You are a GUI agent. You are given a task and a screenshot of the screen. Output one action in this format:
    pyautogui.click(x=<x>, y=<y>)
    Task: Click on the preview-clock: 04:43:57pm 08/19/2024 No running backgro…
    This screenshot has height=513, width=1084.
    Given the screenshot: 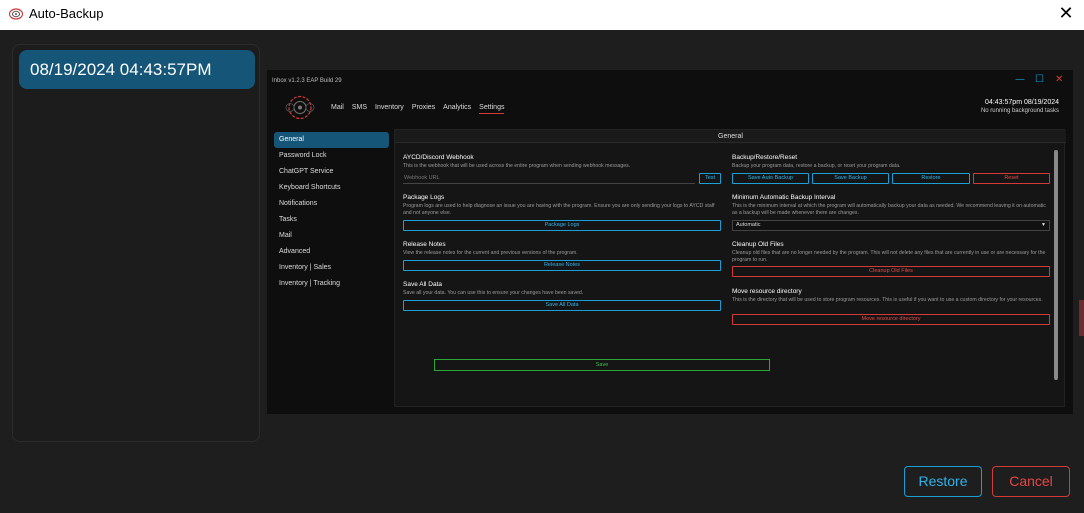 What is the action you would take?
    pyautogui.click(x=1020, y=106)
    